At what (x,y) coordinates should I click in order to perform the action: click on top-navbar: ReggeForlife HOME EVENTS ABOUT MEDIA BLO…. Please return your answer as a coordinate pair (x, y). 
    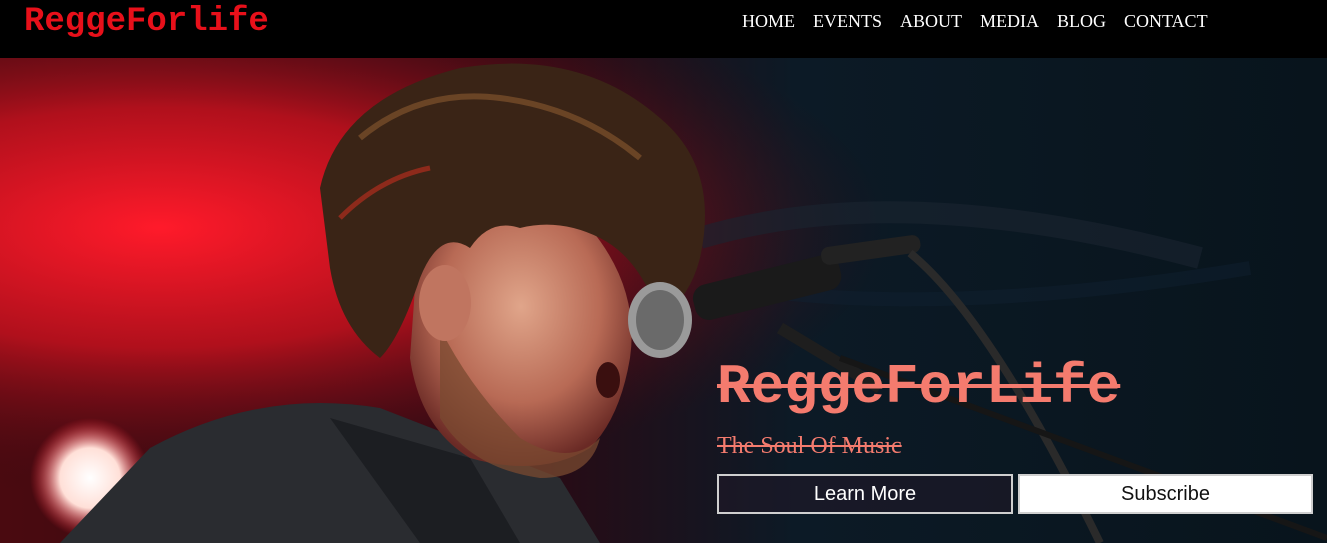
    Looking at the image, I should click on (663, 29).